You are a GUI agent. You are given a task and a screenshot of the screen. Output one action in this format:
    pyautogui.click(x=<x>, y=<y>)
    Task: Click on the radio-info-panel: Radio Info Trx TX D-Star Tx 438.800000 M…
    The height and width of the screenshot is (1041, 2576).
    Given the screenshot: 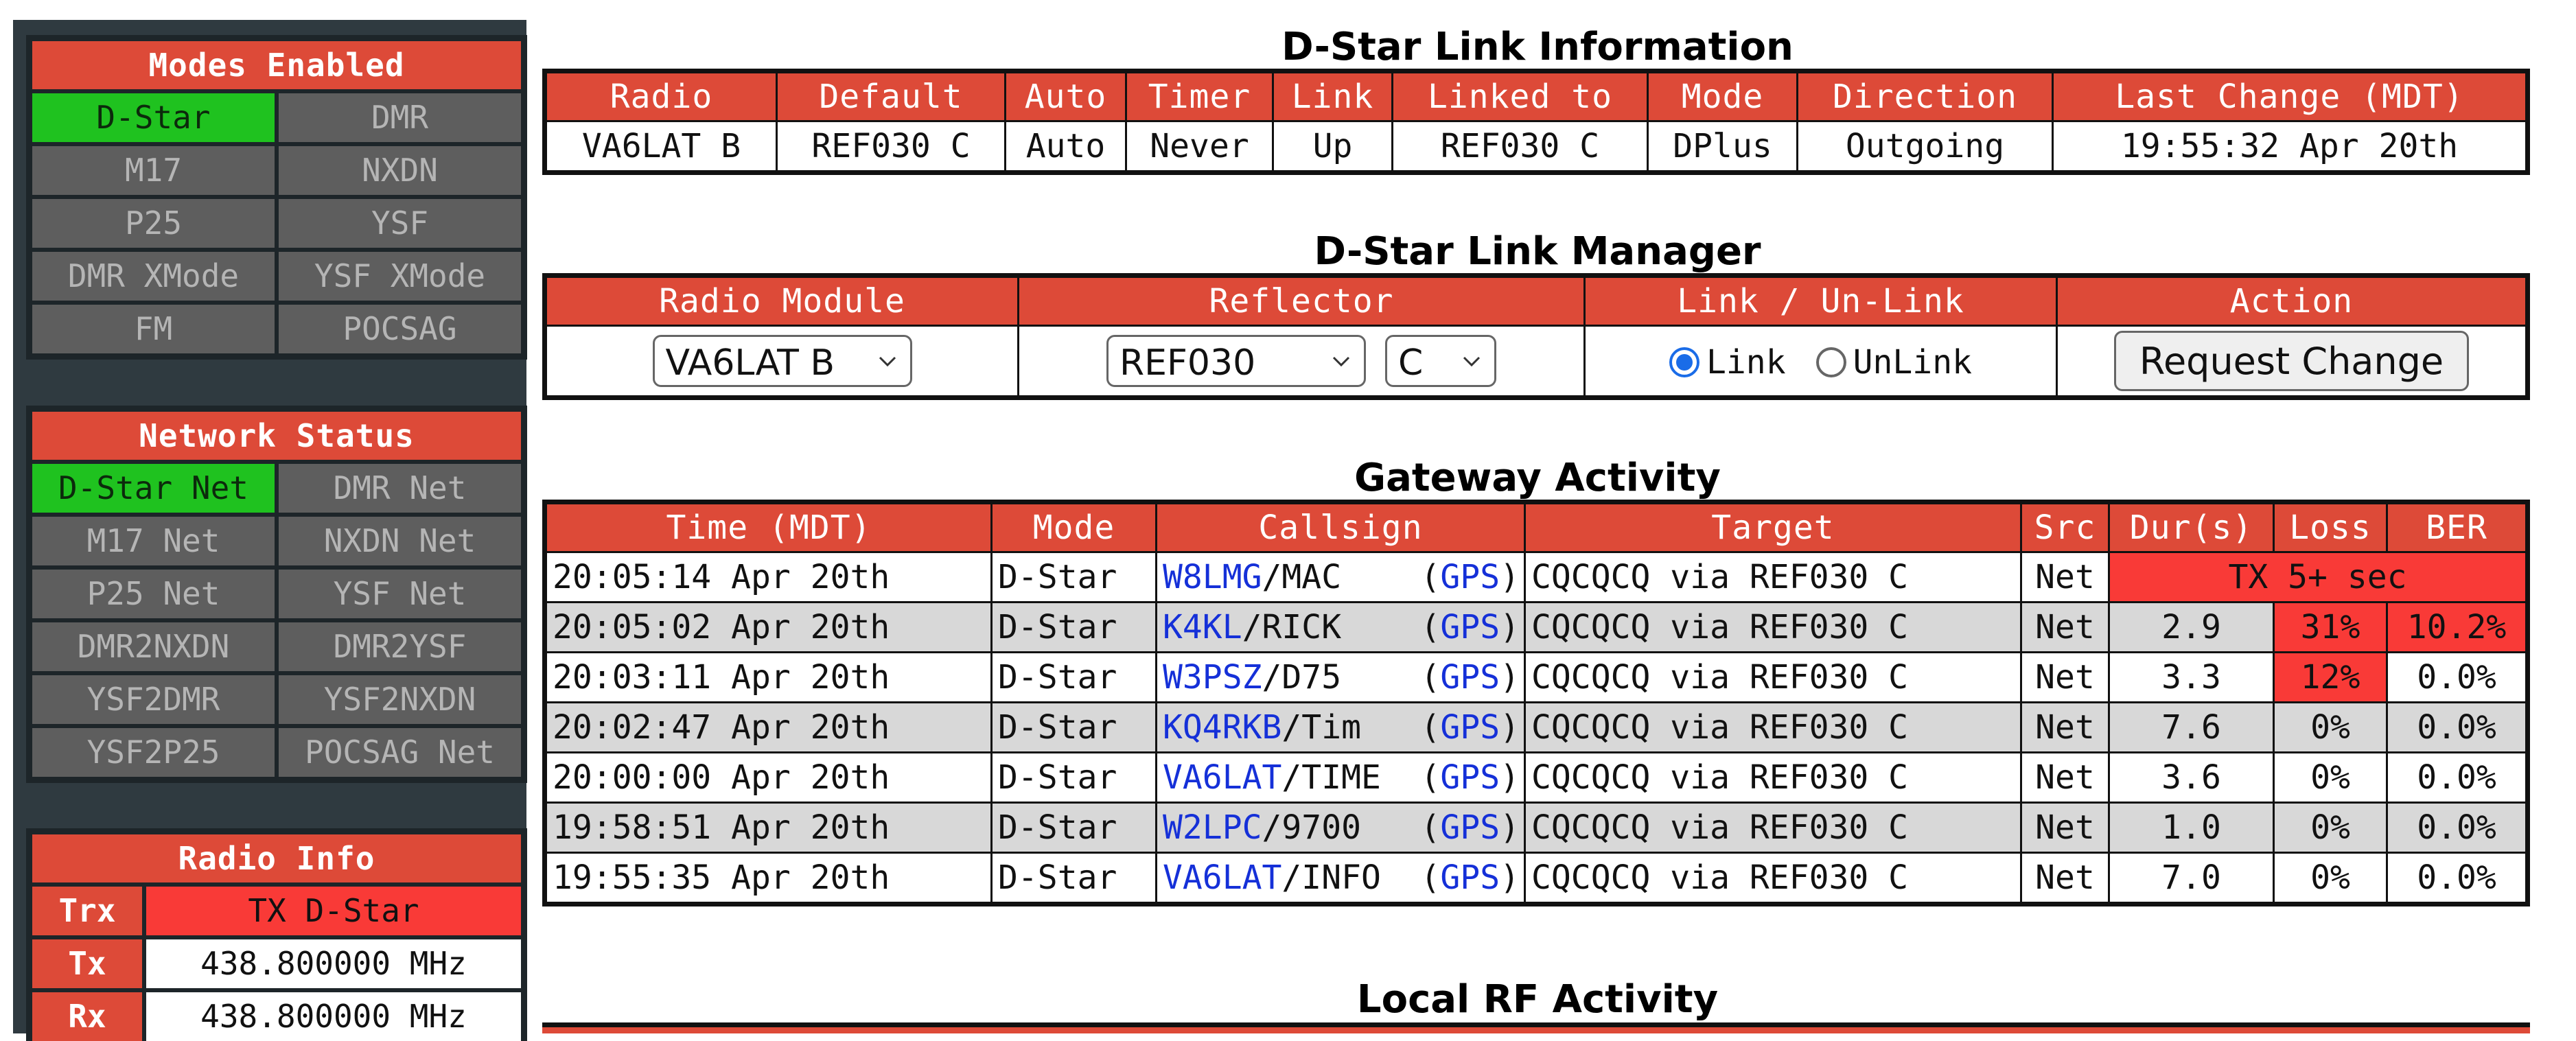 What is the action you would take?
    pyautogui.click(x=276, y=935)
    